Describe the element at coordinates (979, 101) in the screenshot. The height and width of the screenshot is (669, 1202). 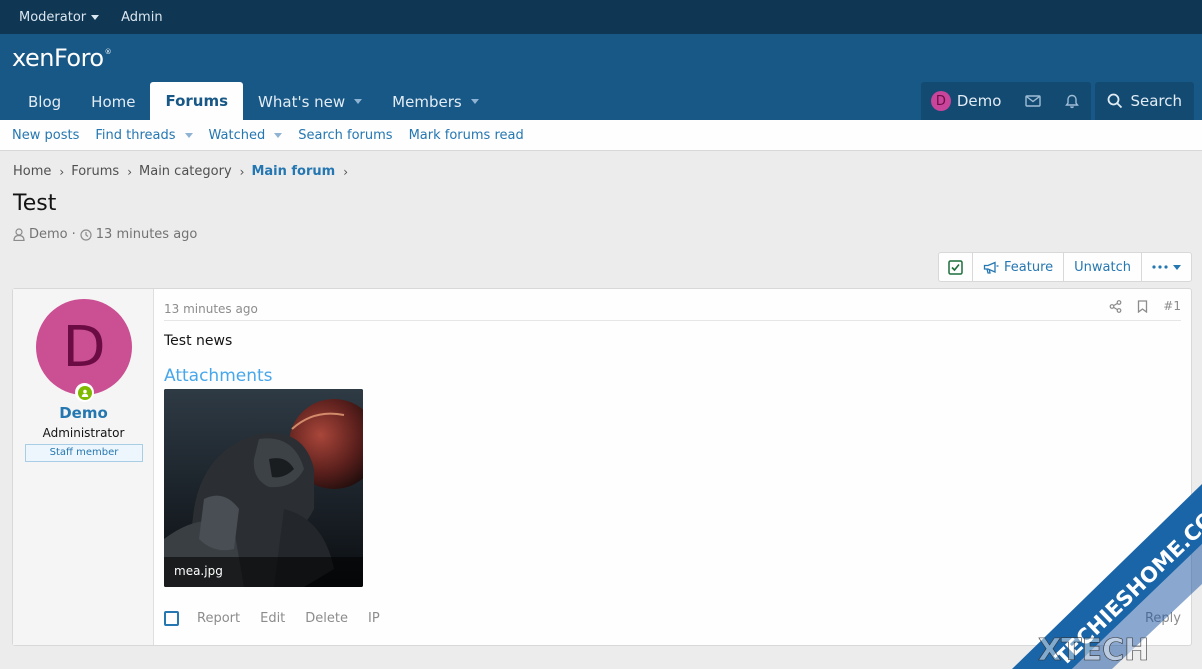
I see `account-name: Demo` at that location.